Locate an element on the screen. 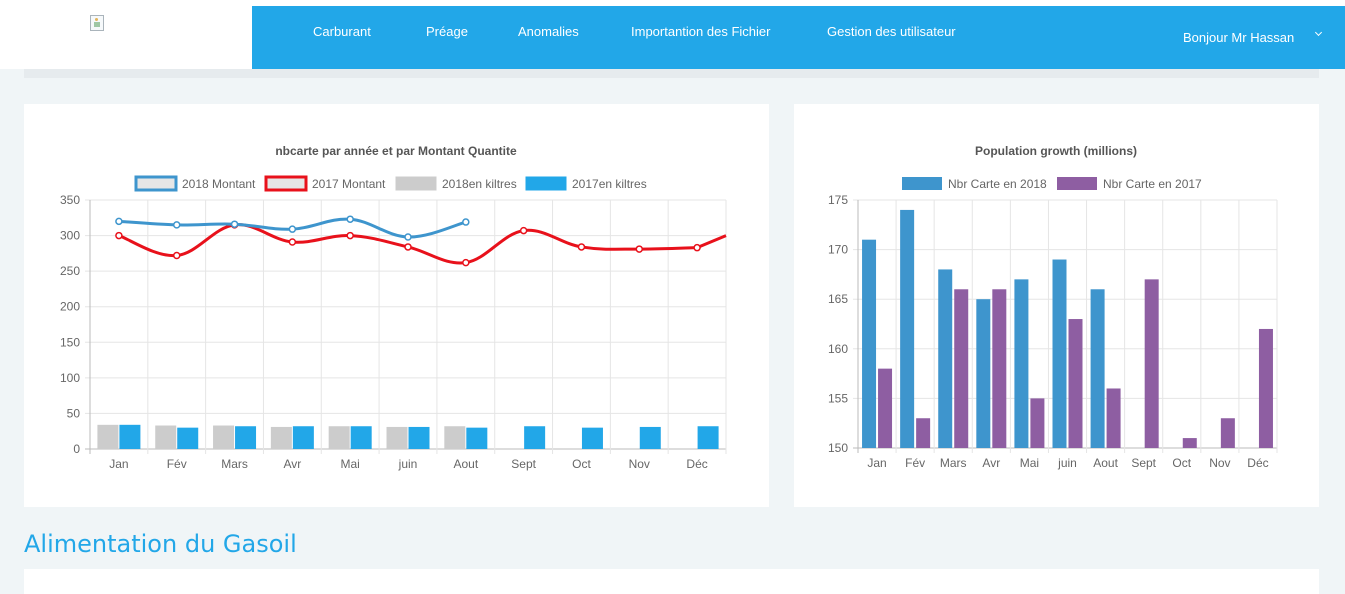  y-tick-label: 160 is located at coordinates (838, 349).